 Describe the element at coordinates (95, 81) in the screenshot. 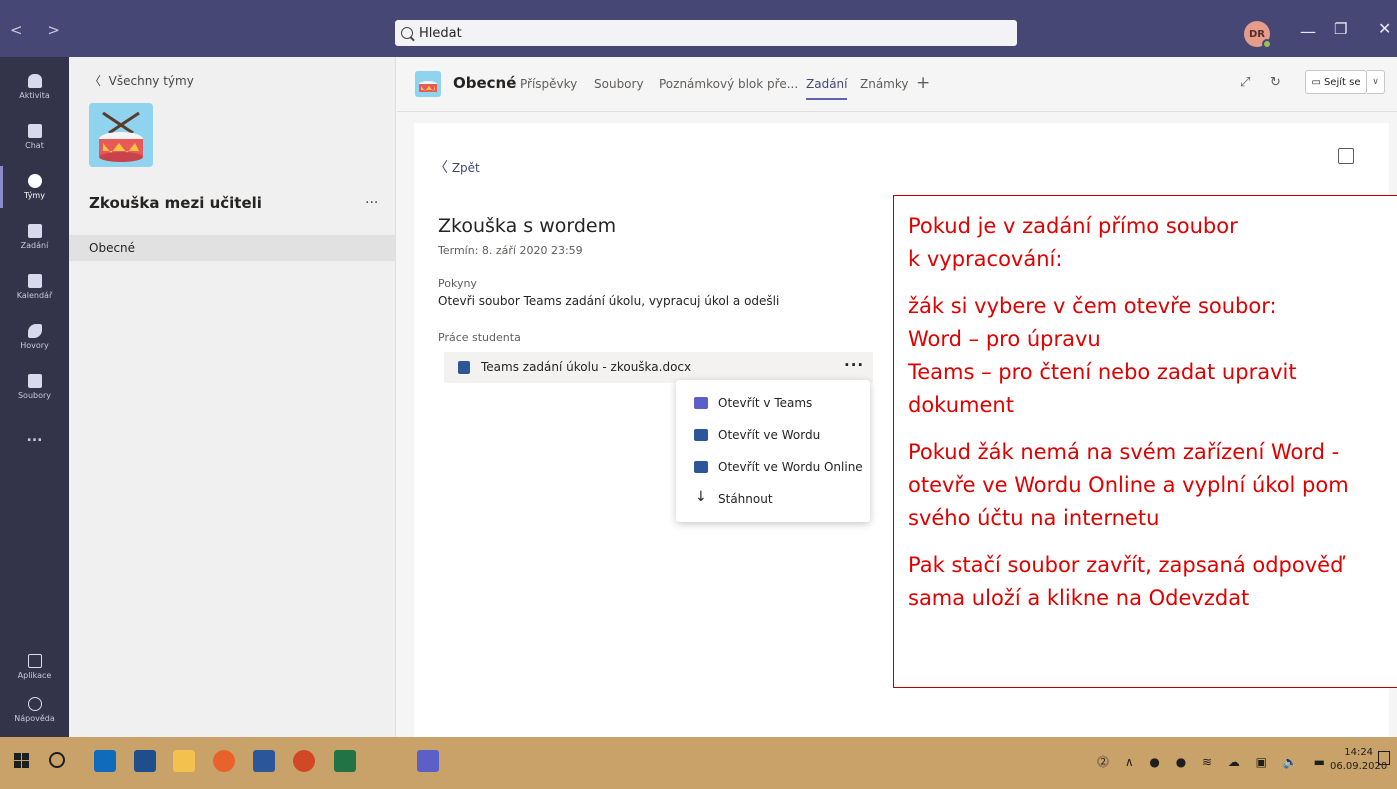

I see `chevron-left-icon: 〈` at that location.